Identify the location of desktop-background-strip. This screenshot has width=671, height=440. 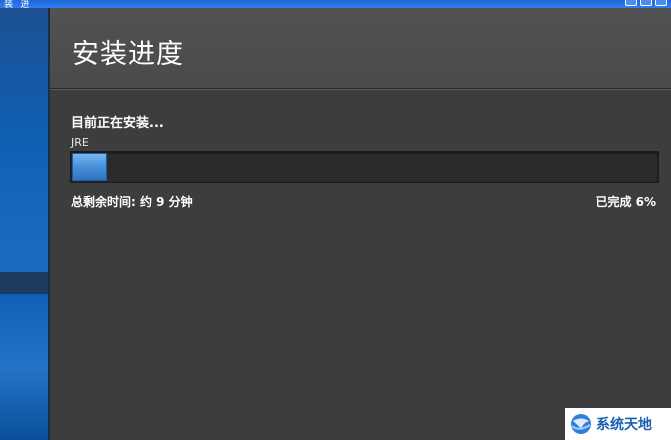
(25, 220).